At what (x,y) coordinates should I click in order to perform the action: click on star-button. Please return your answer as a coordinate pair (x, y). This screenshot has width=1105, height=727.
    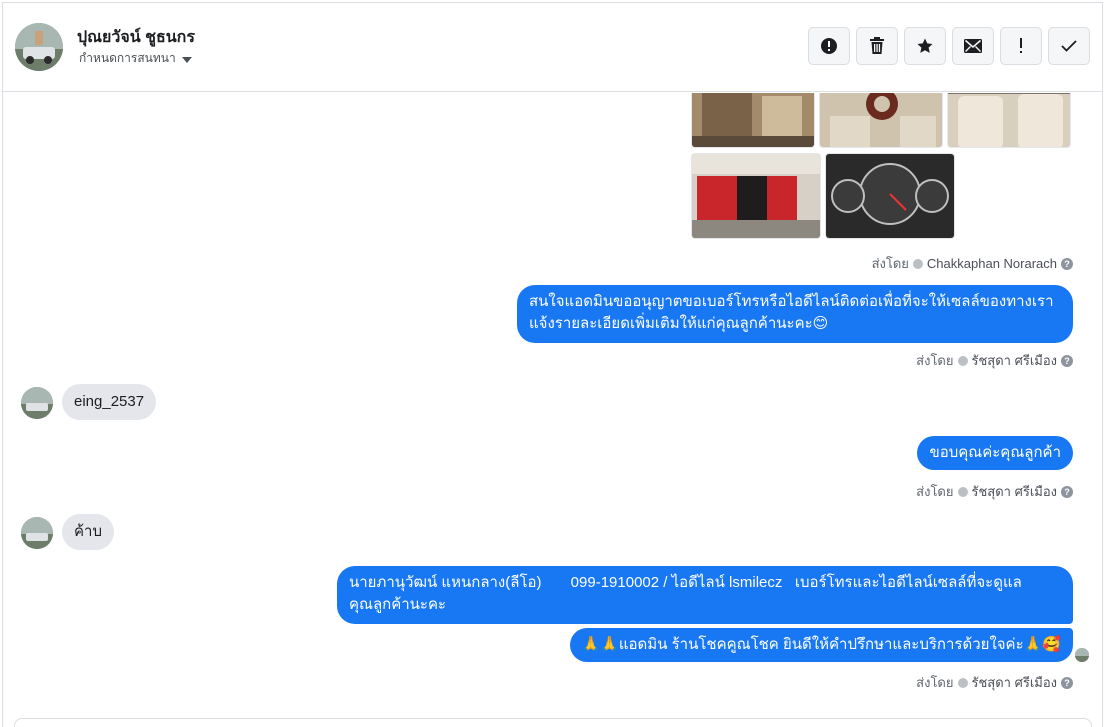
    Looking at the image, I should click on (925, 46).